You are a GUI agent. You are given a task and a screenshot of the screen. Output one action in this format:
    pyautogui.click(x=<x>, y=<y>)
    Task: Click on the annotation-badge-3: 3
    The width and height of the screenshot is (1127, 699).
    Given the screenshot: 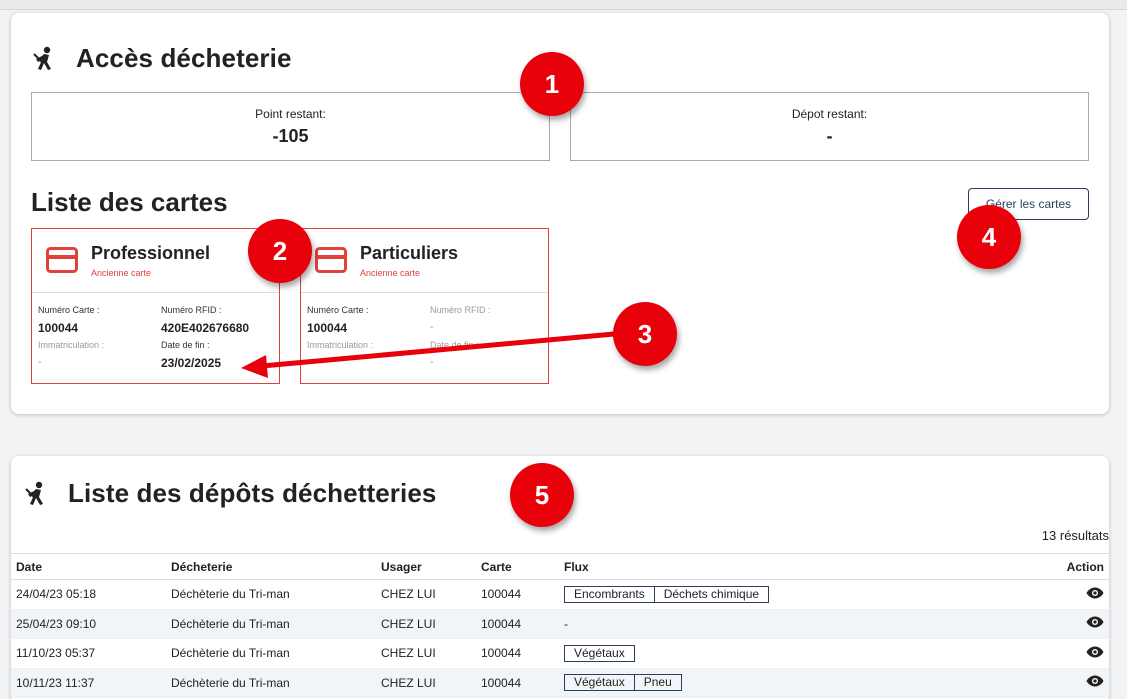 What is the action you would take?
    pyautogui.click(x=645, y=334)
    